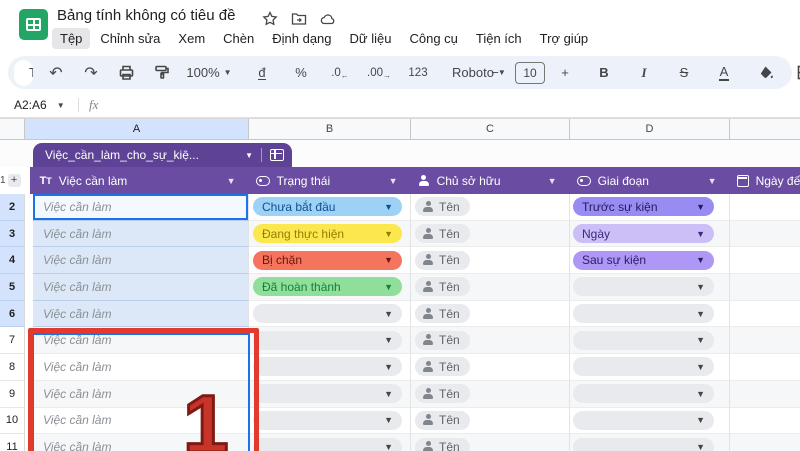 This screenshot has height=451, width=800. I want to click on status-chip: Chưa bắt đầu ▼, so click(327, 207).